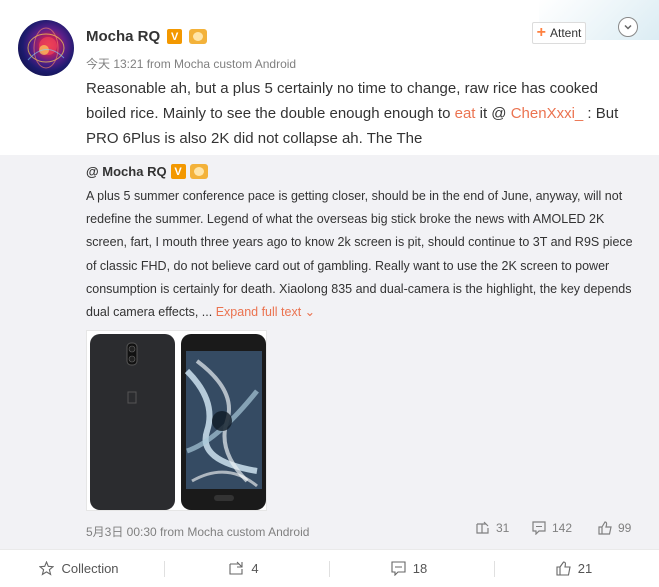  What do you see at coordinates (236, 568) in the screenshot?
I see `forward-icon` at bounding box center [236, 568].